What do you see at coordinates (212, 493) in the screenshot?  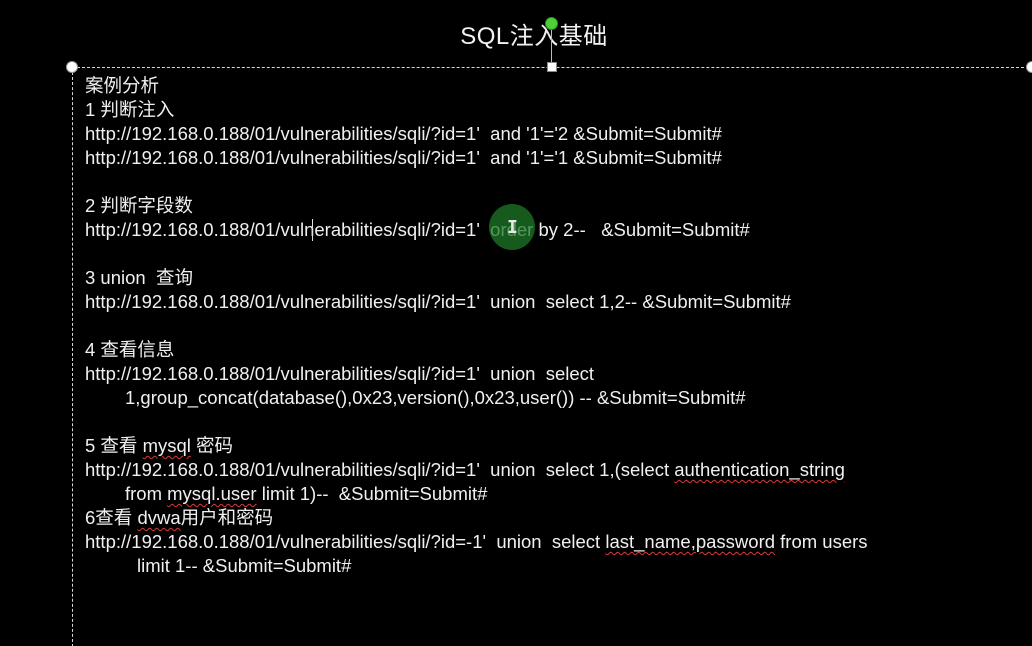 I see `spellcheck-flagged-word: mysql.user` at bounding box center [212, 493].